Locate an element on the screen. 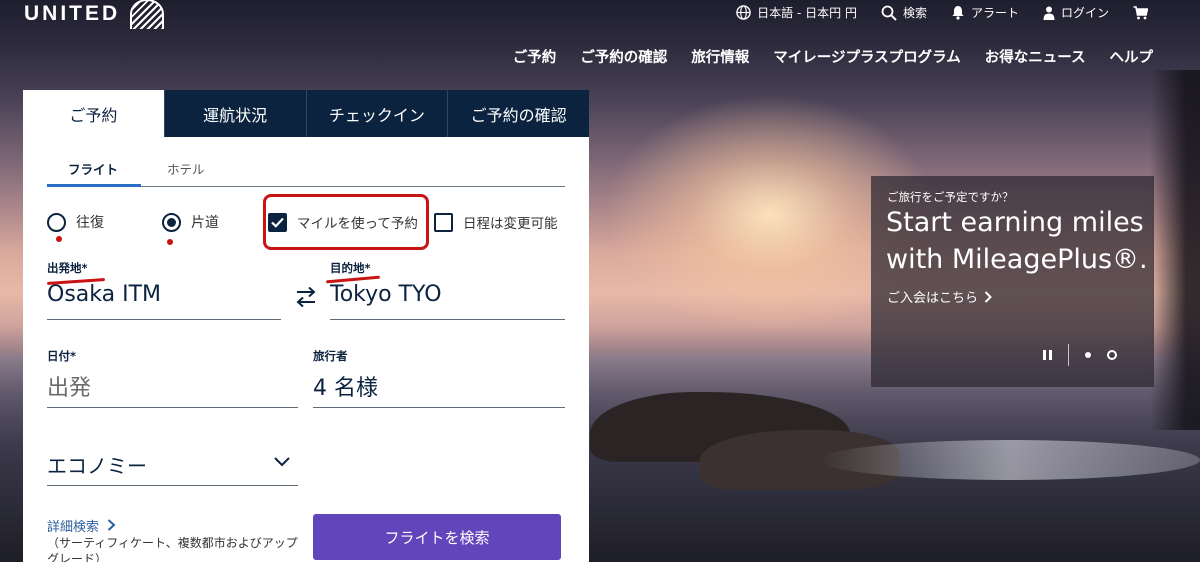 The height and width of the screenshot is (562, 1200). advanced-search-note: （サーティフィケート、複数都市およびアップグレード） is located at coordinates (172, 549).